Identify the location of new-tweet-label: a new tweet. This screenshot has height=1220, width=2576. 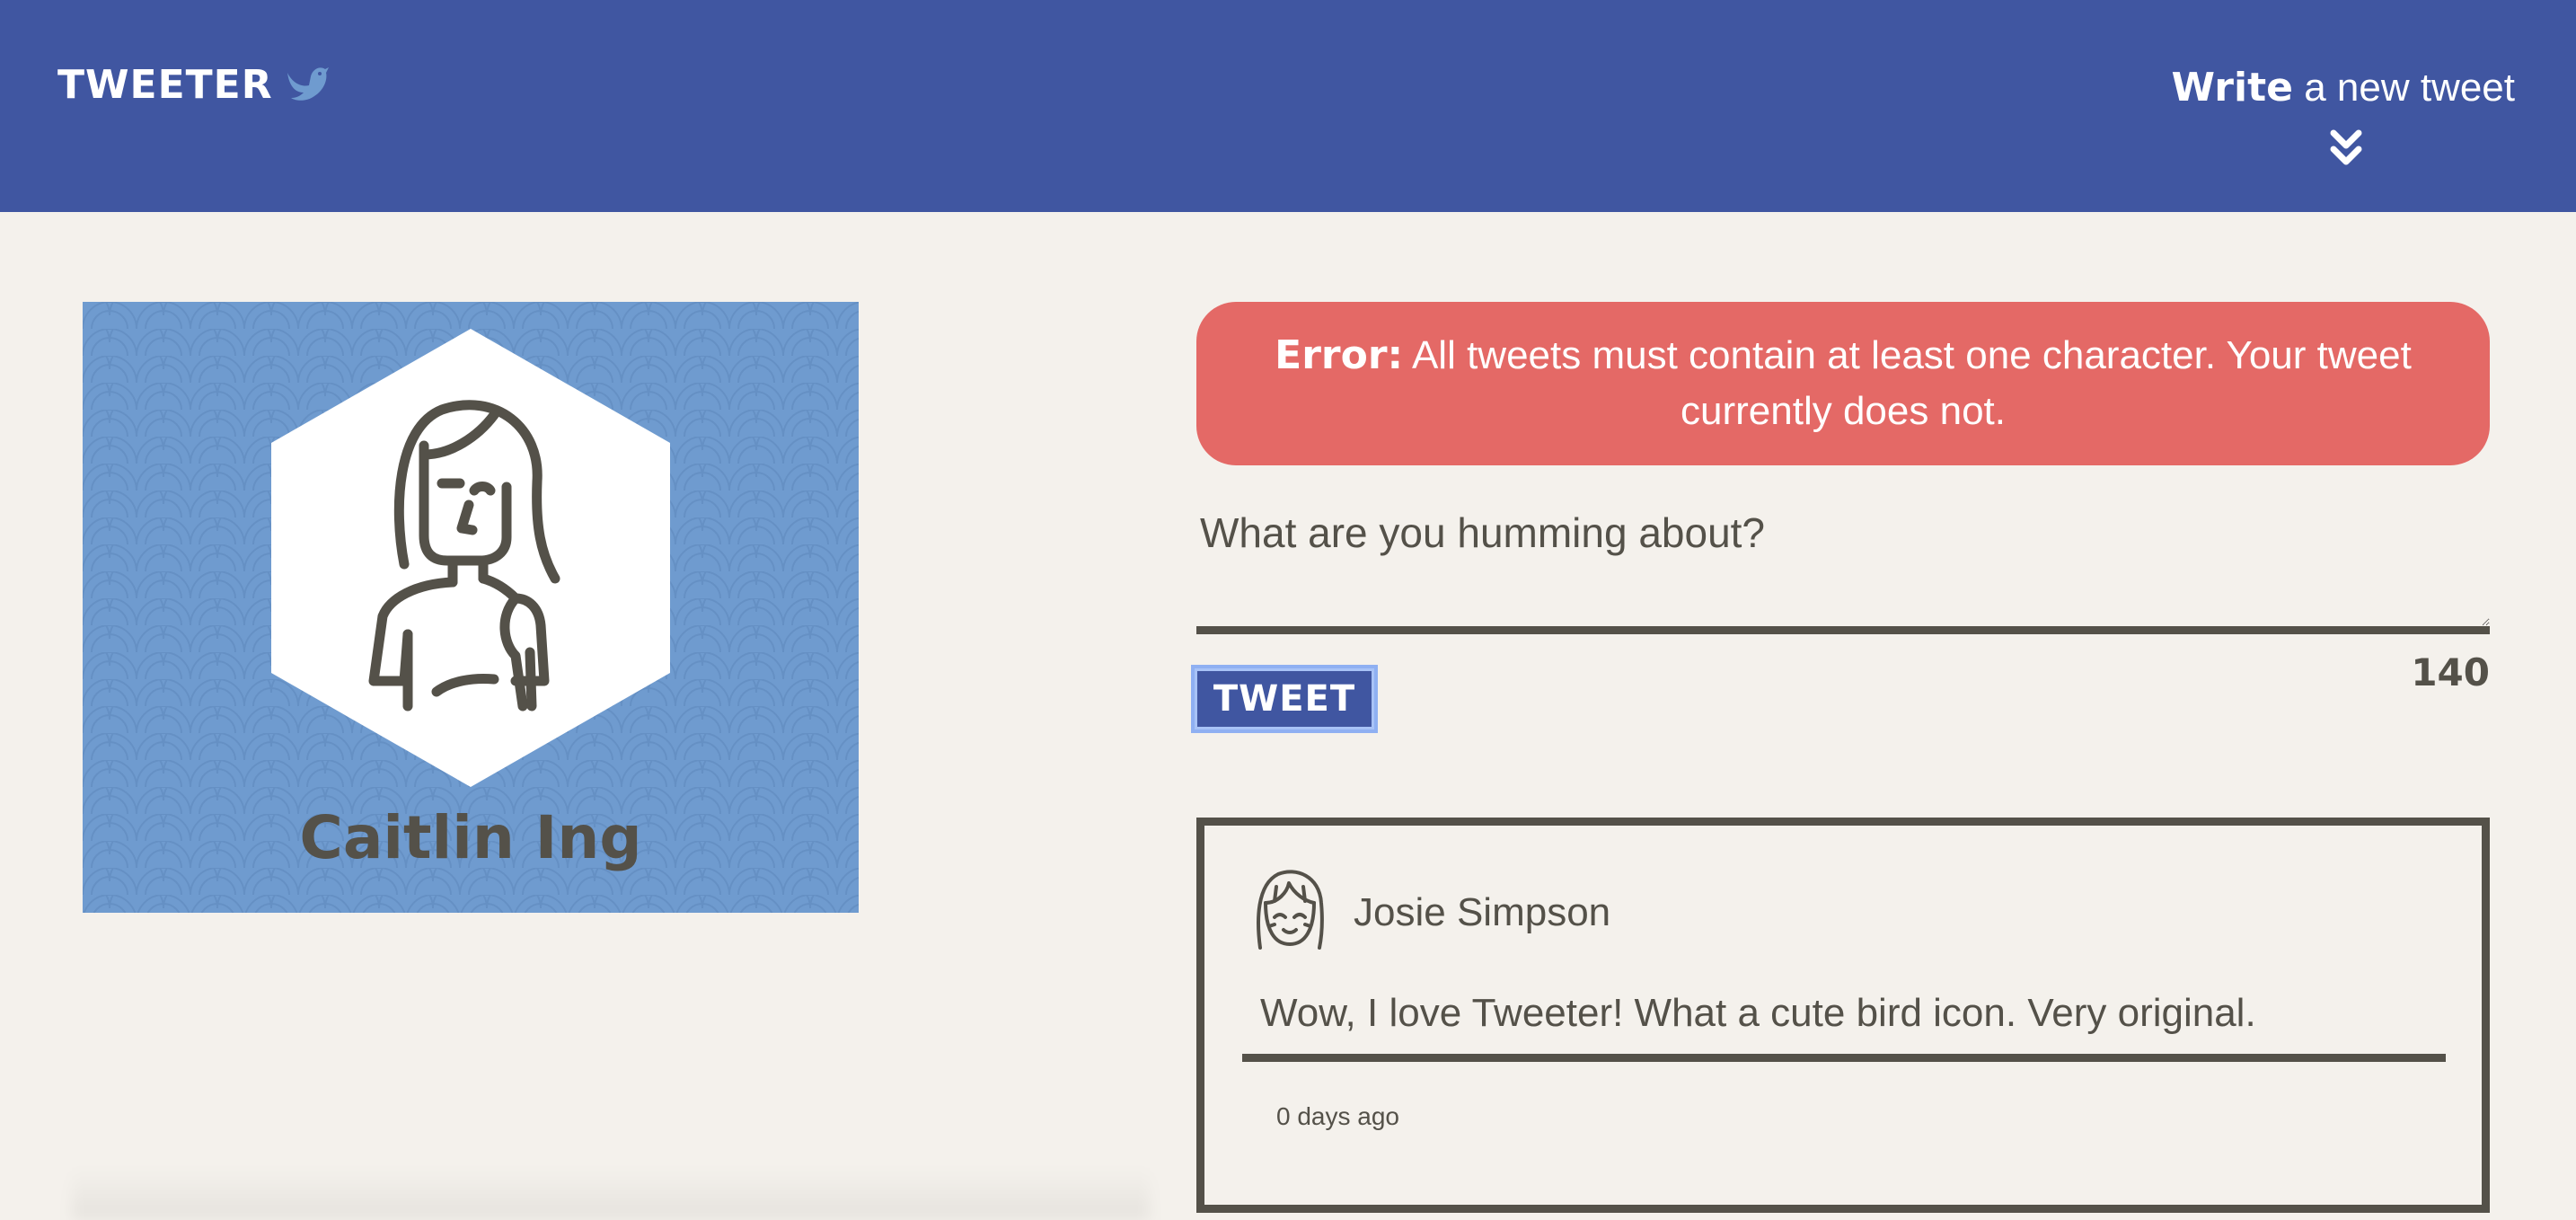
(2403, 88).